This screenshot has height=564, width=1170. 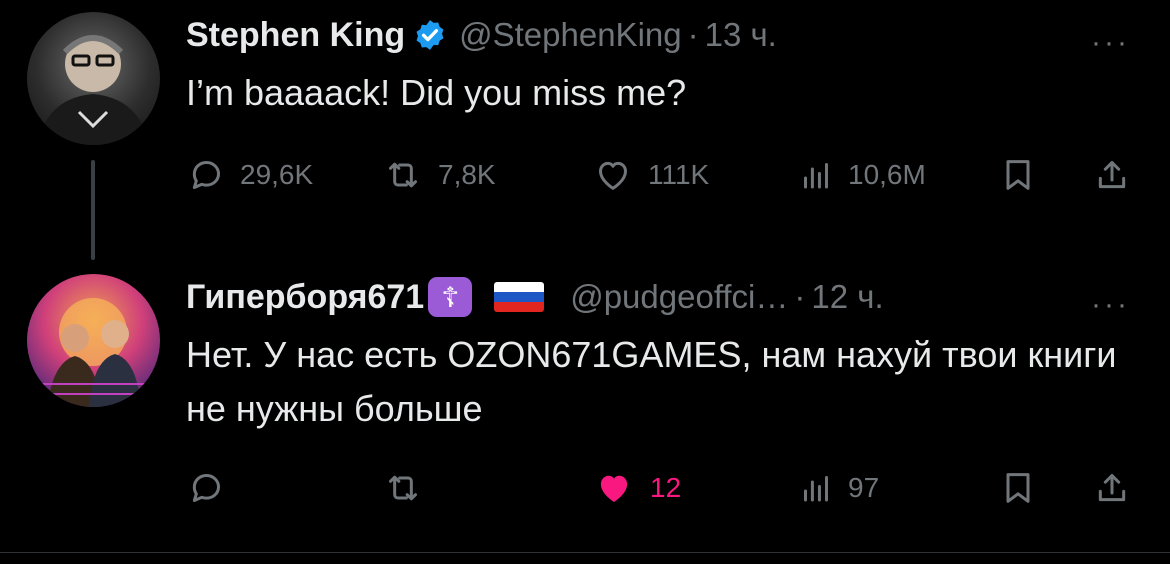 I want to click on tweet-text: I’m baaaack! Did you miss me?, so click(x=436, y=92).